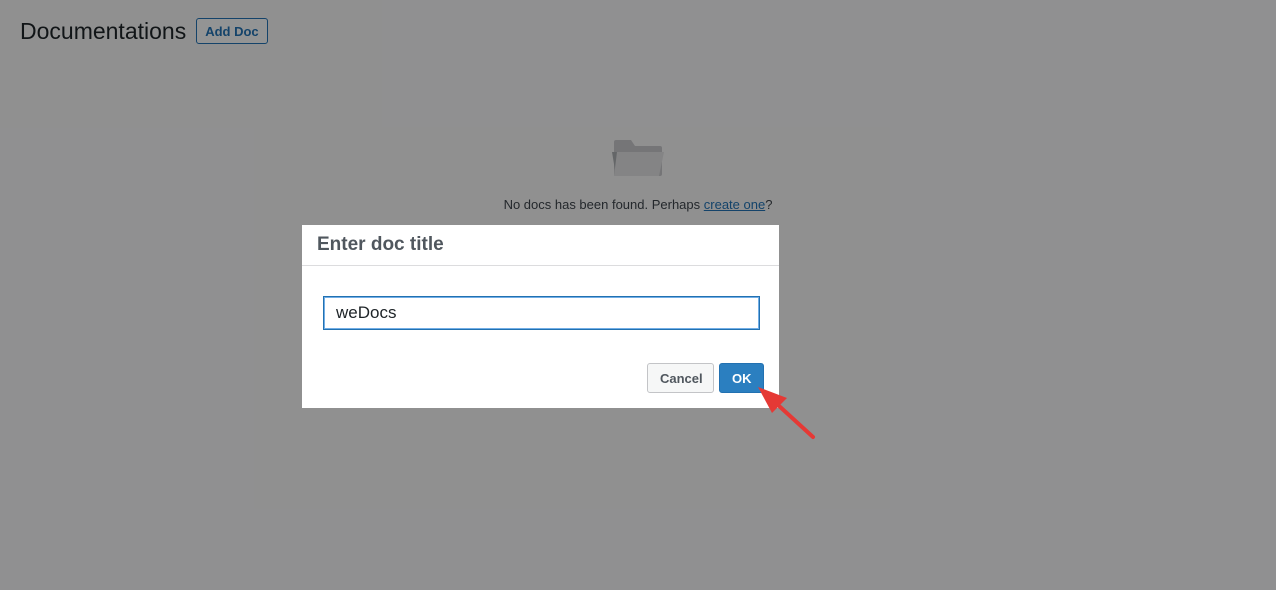 The width and height of the screenshot is (1276, 590). What do you see at coordinates (541, 313) in the screenshot?
I see `doc-title-input` at bounding box center [541, 313].